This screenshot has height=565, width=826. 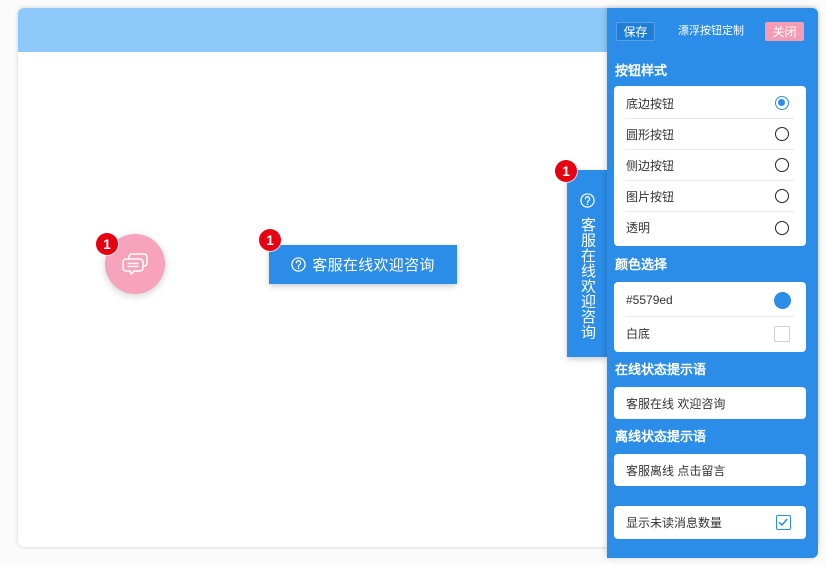 I want to click on color-swatch, so click(x=782, y=300).